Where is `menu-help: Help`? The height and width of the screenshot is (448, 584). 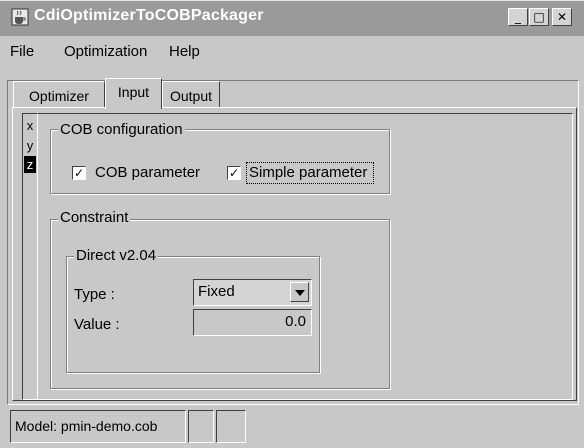
menu-help: Help is located at coordinates (184, 51).